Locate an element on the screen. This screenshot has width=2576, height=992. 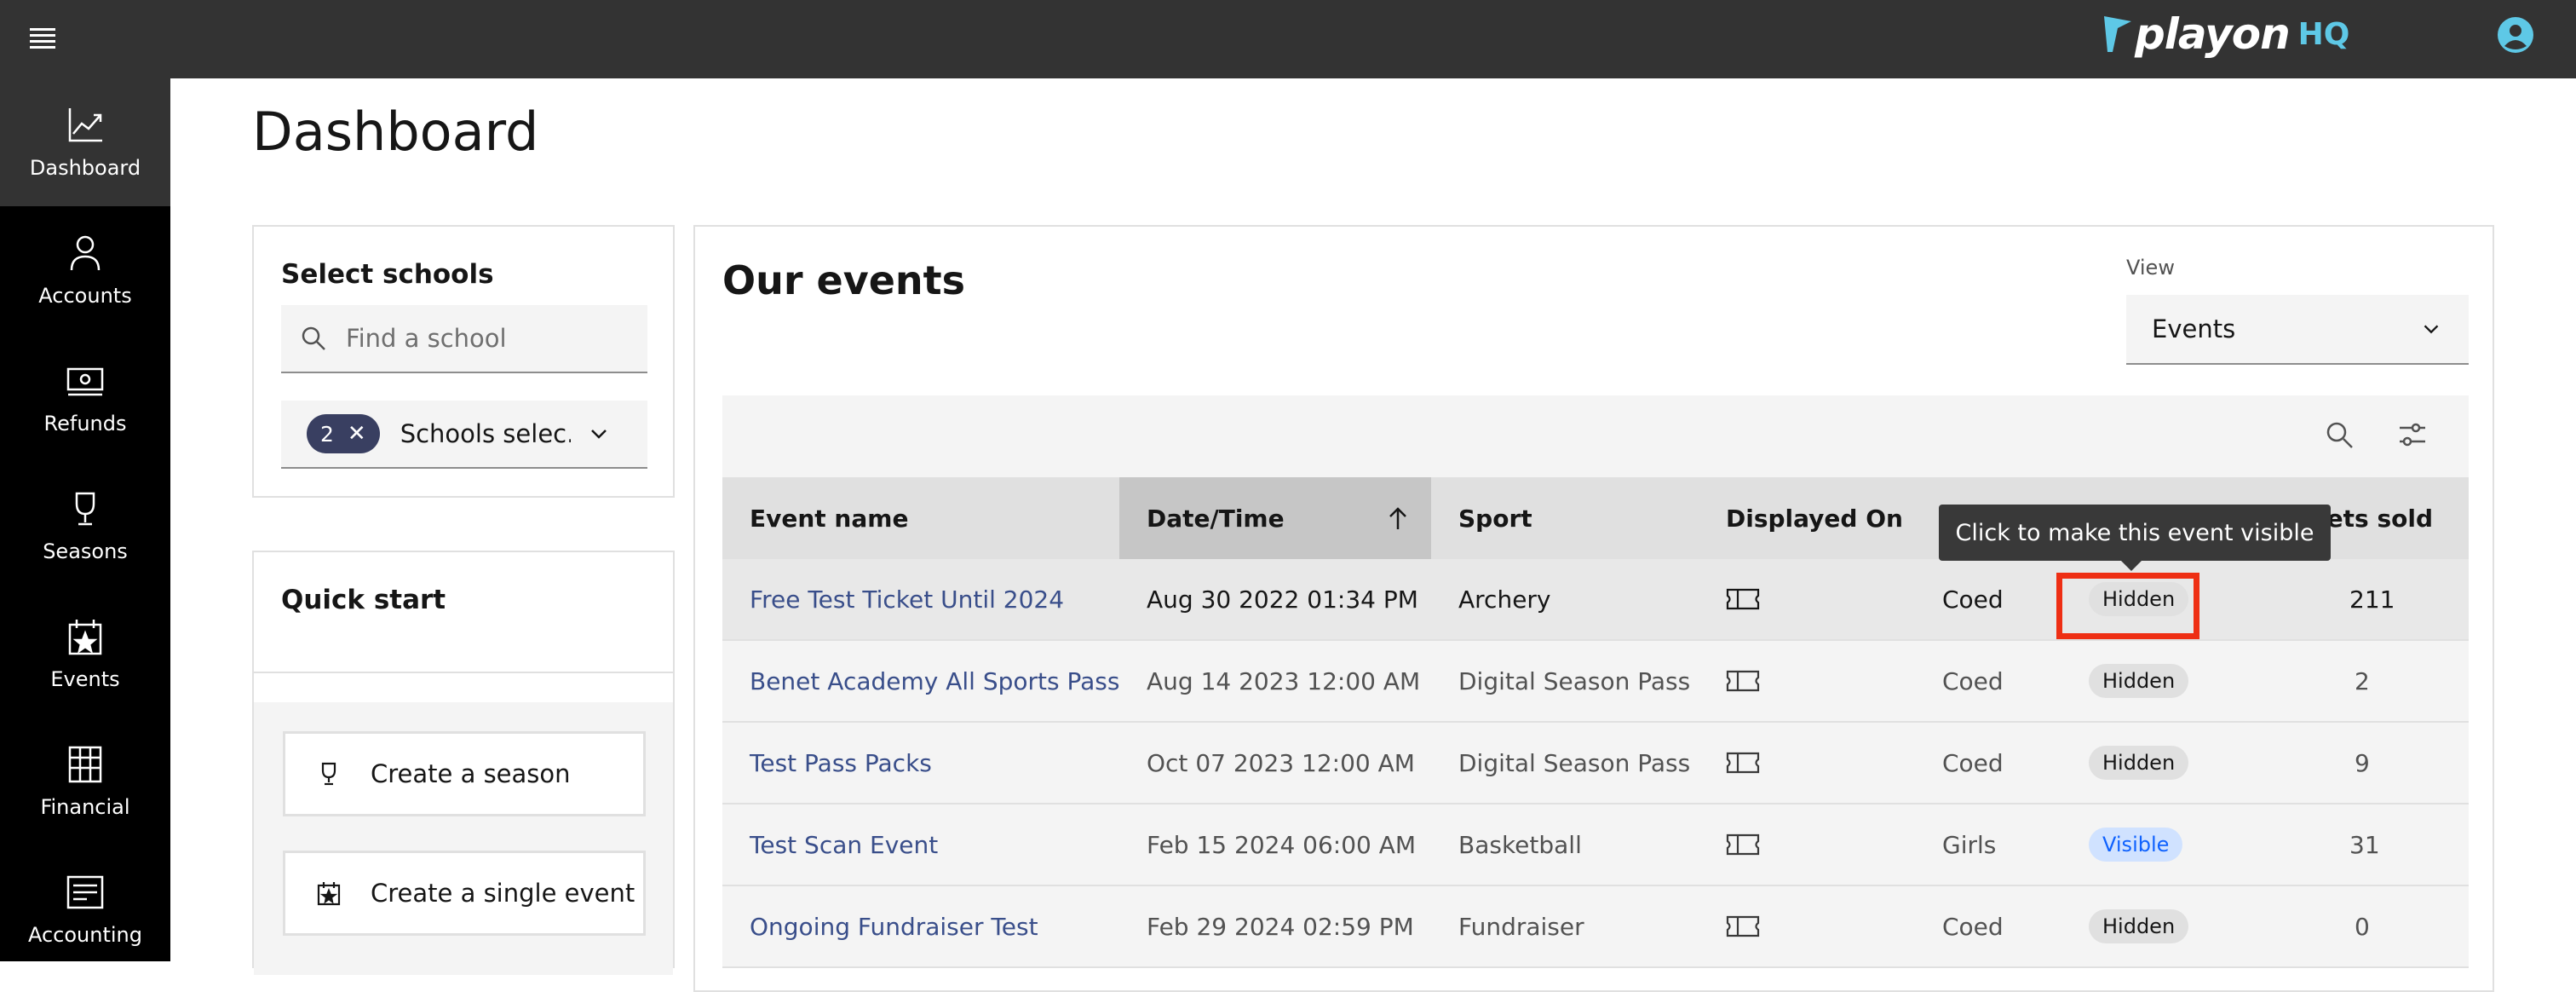
status-cell: Visible is located at coordinates (2136, 845).